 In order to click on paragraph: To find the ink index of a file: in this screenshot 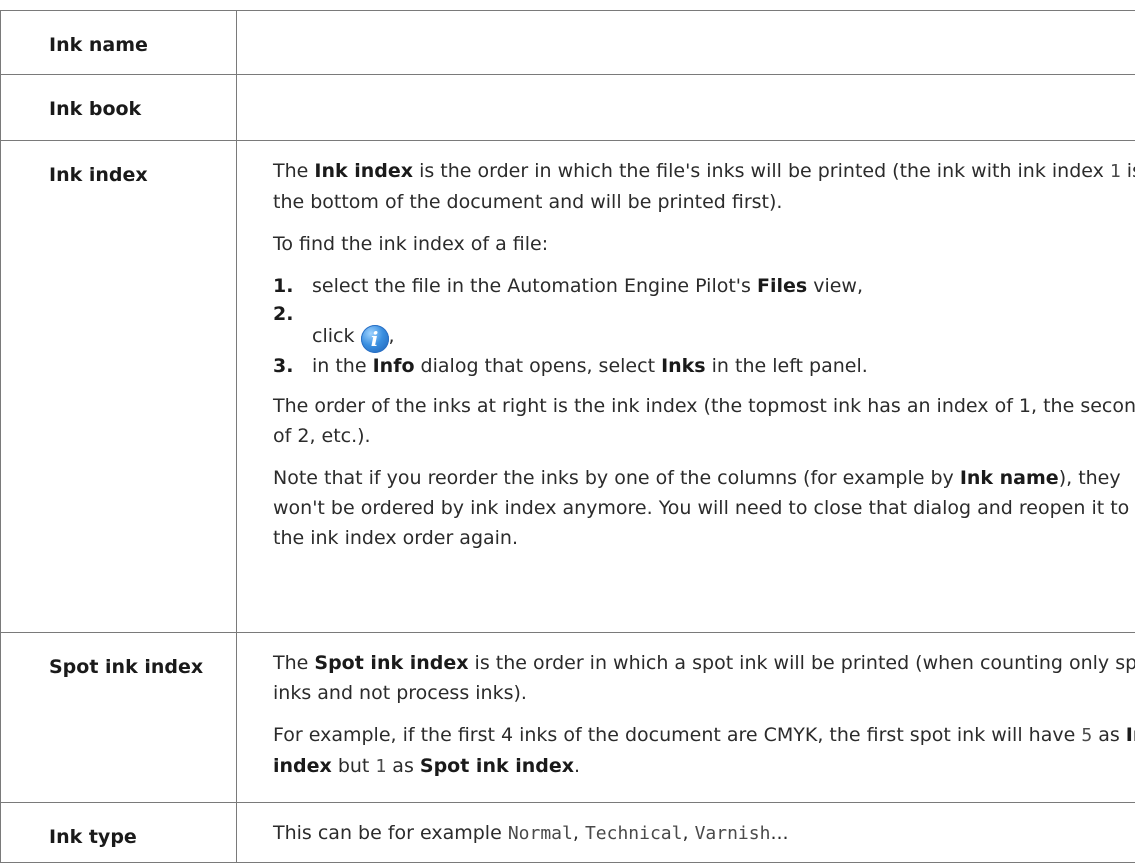, I will do `click(704, 244)`.